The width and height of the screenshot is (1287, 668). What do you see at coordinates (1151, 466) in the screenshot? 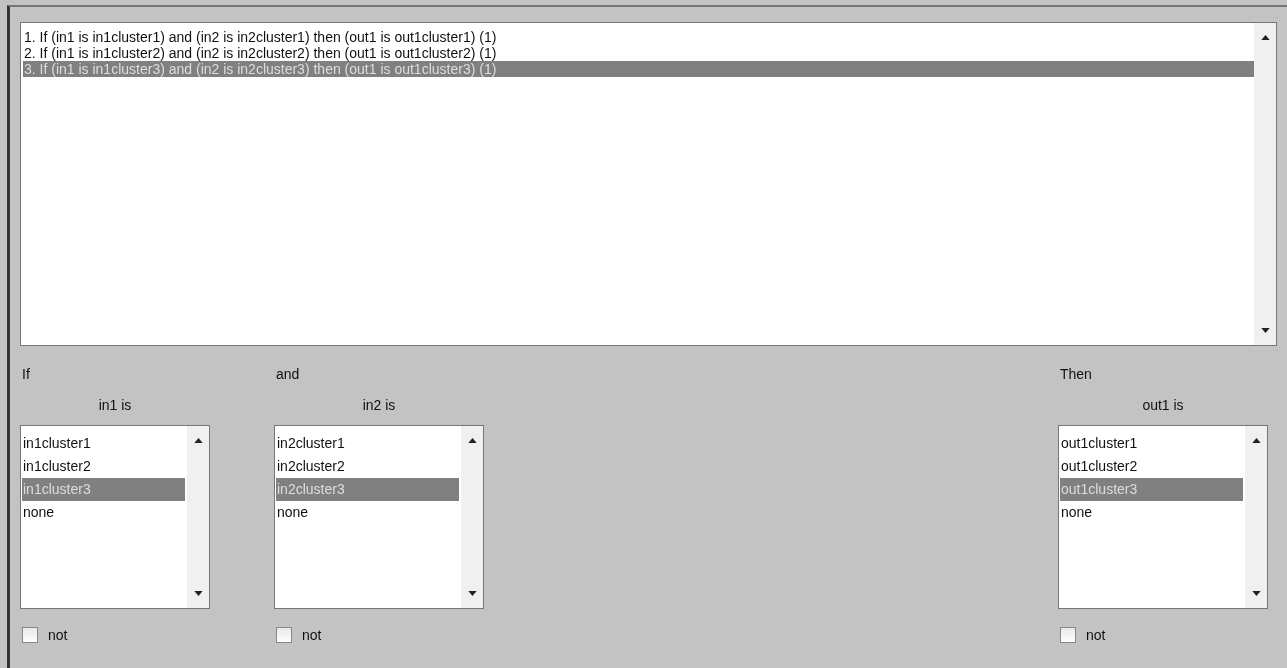
I see `list-item: out1cluster2` at bounding box center [1151, 466].